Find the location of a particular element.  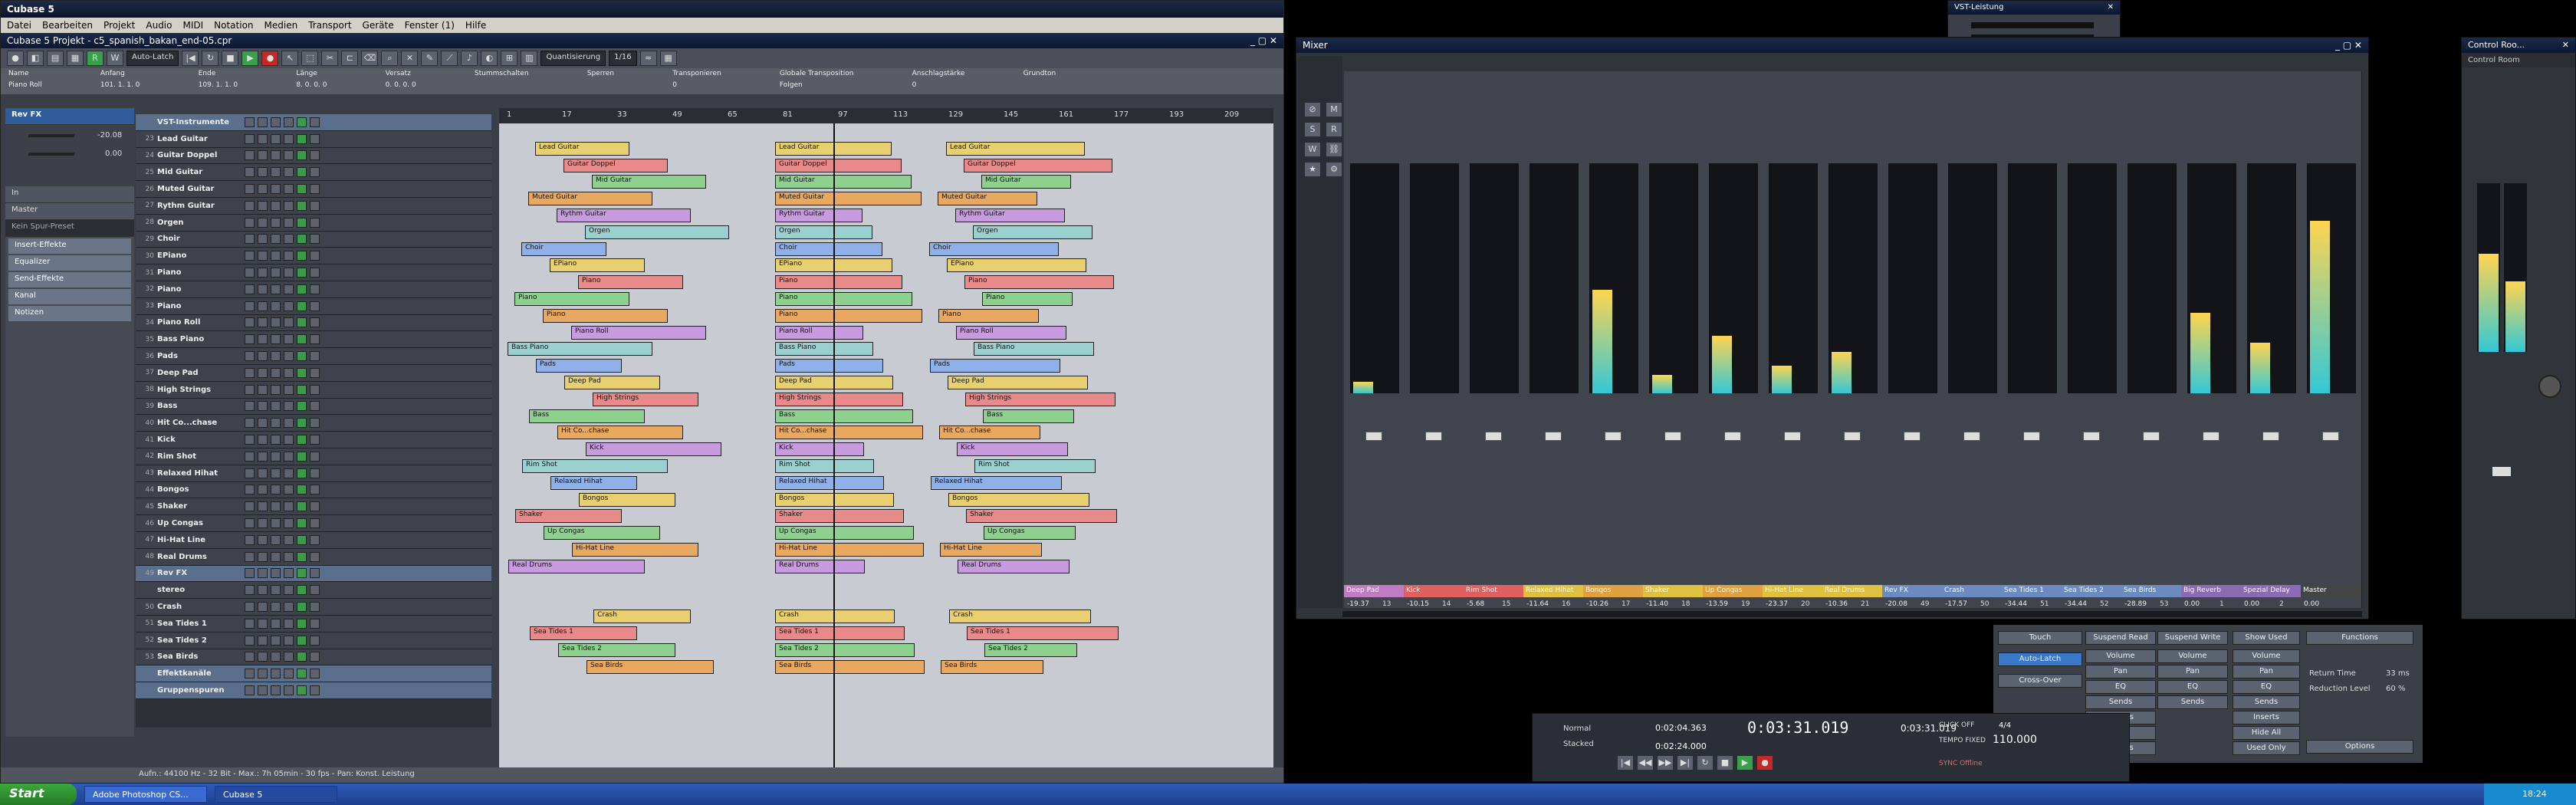

track-name: Sea Tides 1 is located at coordinates (199, 623).